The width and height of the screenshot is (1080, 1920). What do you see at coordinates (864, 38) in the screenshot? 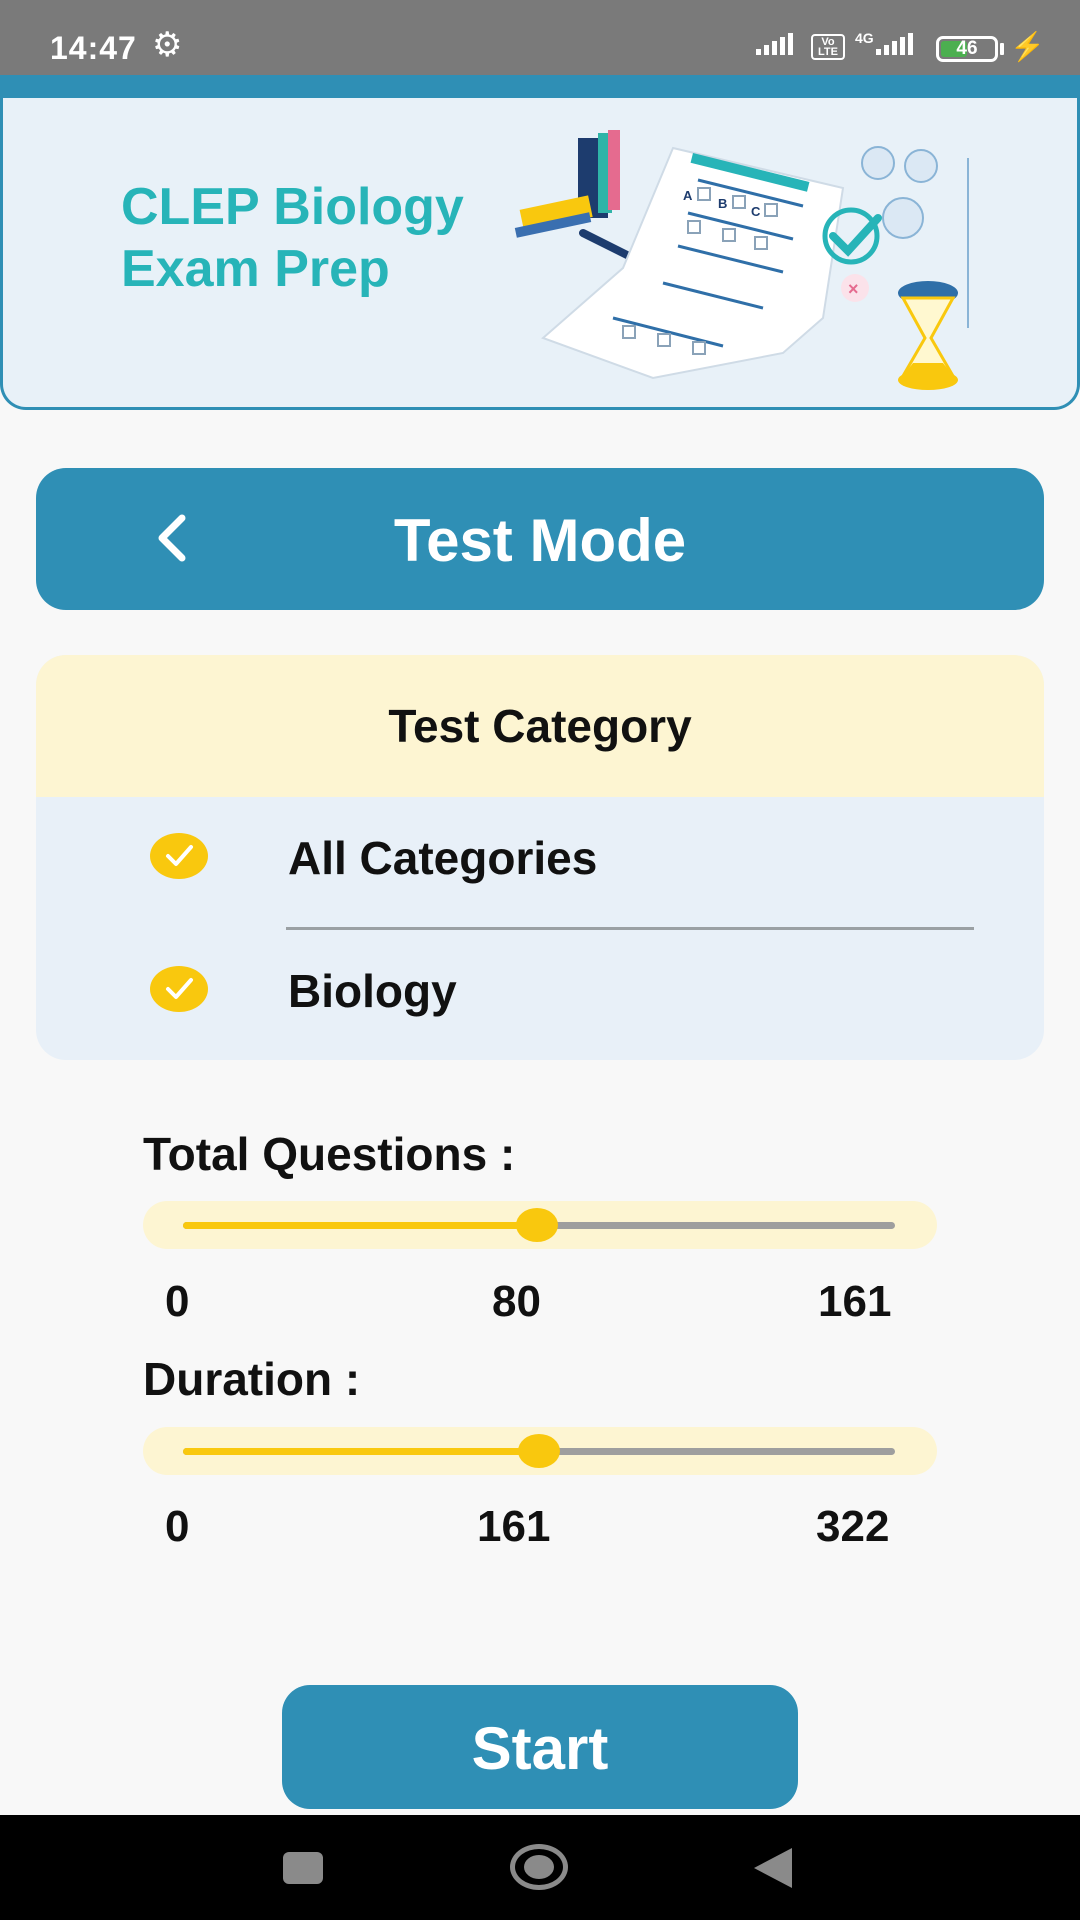
I see `network-type: 4G` at bounding box center [864, 38].